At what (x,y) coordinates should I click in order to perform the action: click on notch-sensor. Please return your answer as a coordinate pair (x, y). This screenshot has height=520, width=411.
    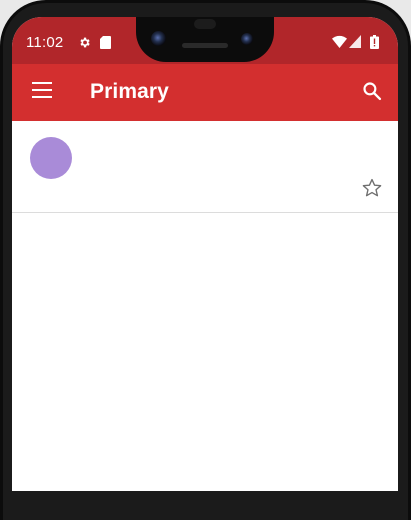
    Looking at the image, I should click on (205, 24).